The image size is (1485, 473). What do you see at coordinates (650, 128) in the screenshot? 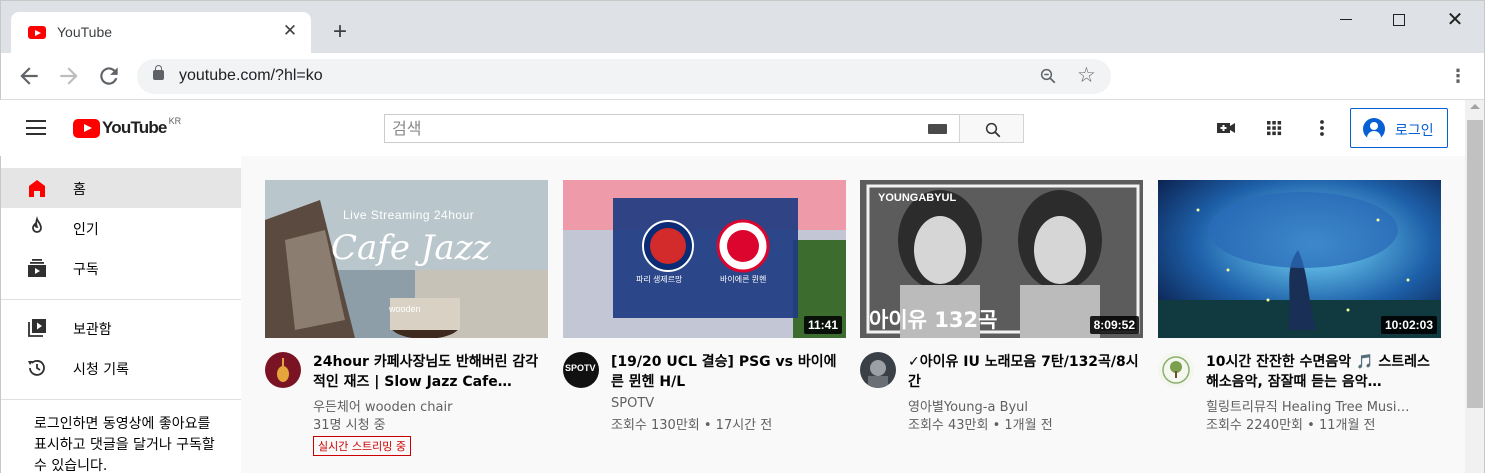
I see `search-input` at bounding box center [650, 128].